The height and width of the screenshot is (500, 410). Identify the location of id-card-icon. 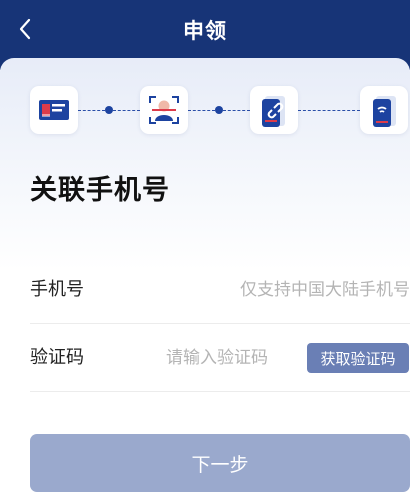
(54, 110).